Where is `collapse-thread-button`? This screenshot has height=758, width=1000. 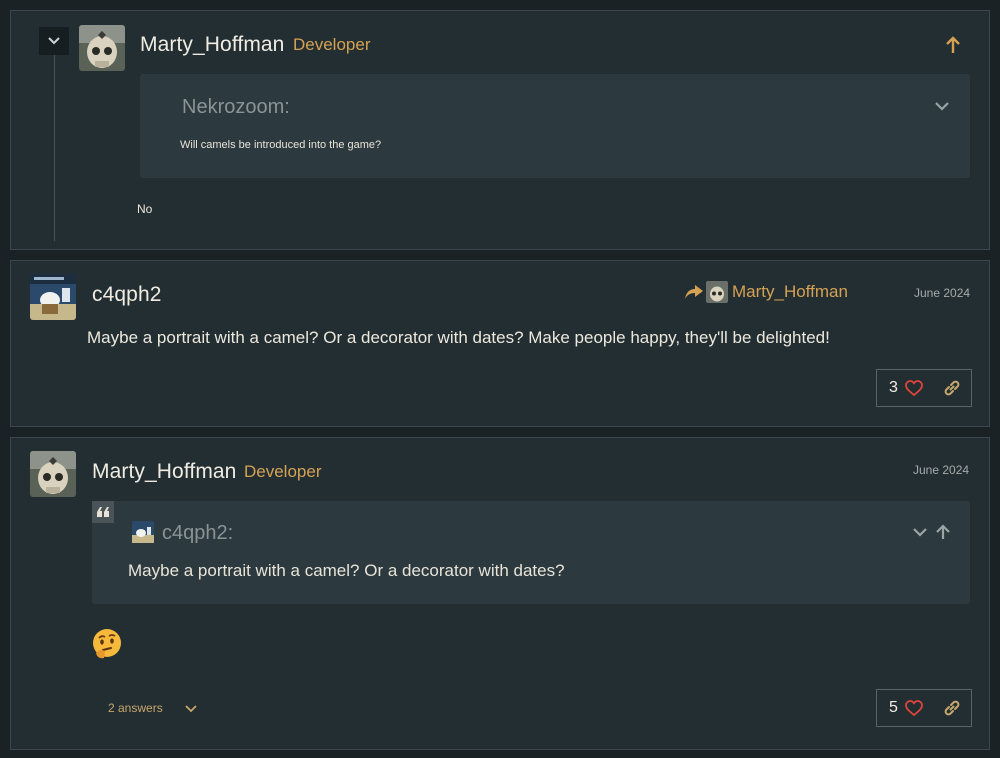
collapse-thread-button is located at coordinates (54, 41).